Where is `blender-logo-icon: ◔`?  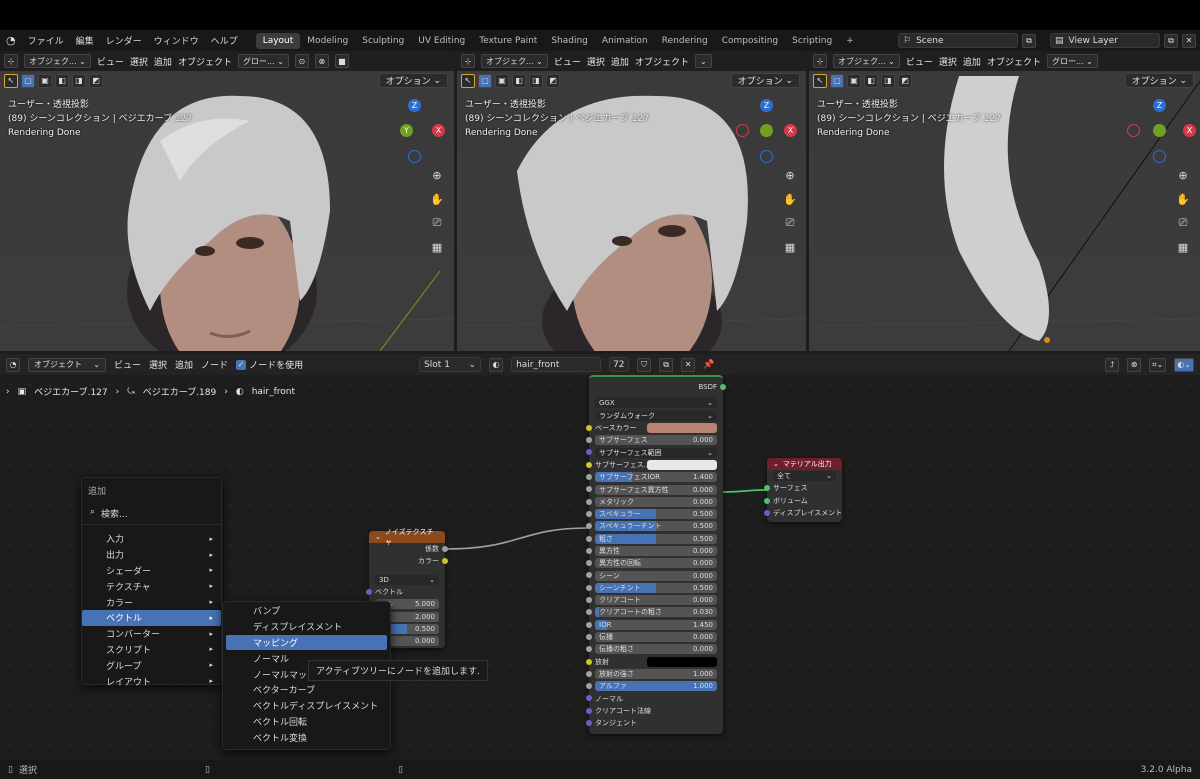
blender-logo-icon: ◔ is located at coordinates (11, 40).